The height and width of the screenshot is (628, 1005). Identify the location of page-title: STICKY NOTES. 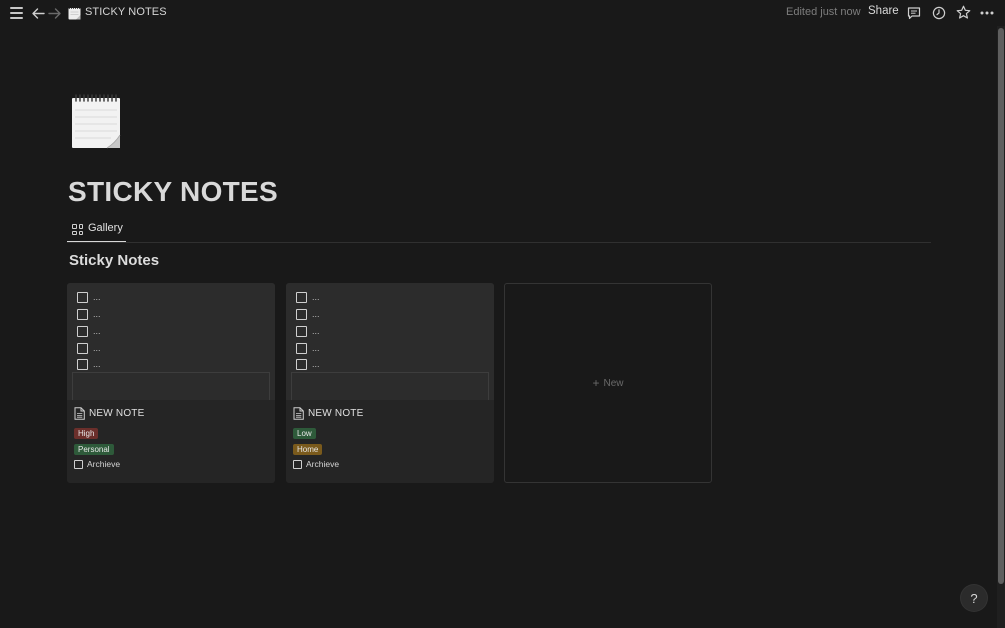
(173, 192).